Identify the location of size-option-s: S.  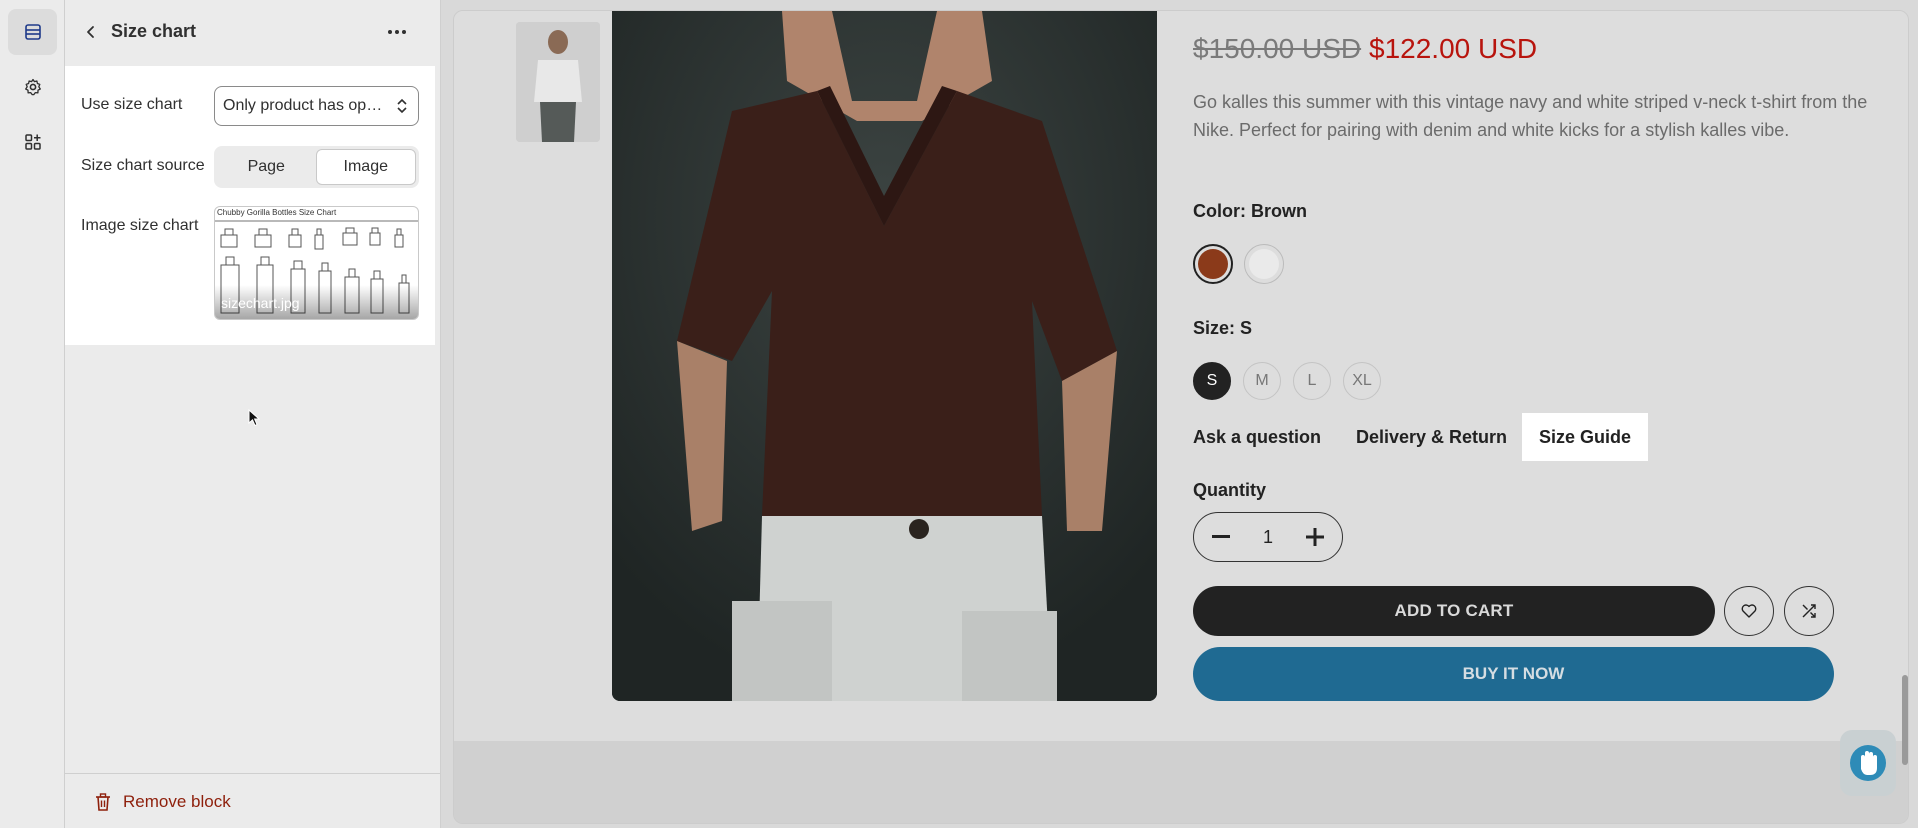
(1212, 381).